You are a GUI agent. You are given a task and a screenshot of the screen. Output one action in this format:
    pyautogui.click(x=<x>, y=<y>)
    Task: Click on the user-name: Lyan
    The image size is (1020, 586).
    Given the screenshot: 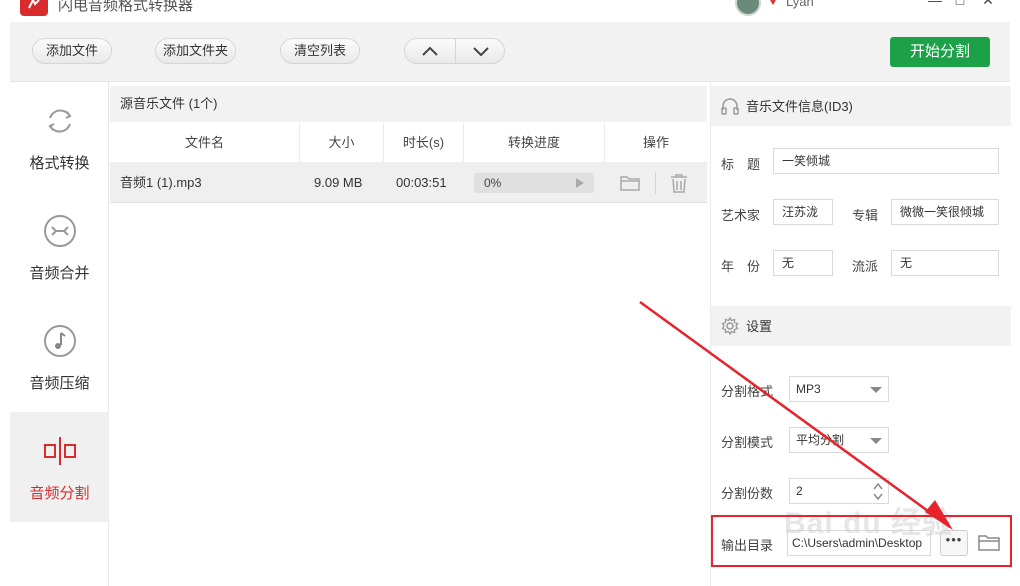 What is the action you would take?
    pyautogui.click(x=800, y=4)
    